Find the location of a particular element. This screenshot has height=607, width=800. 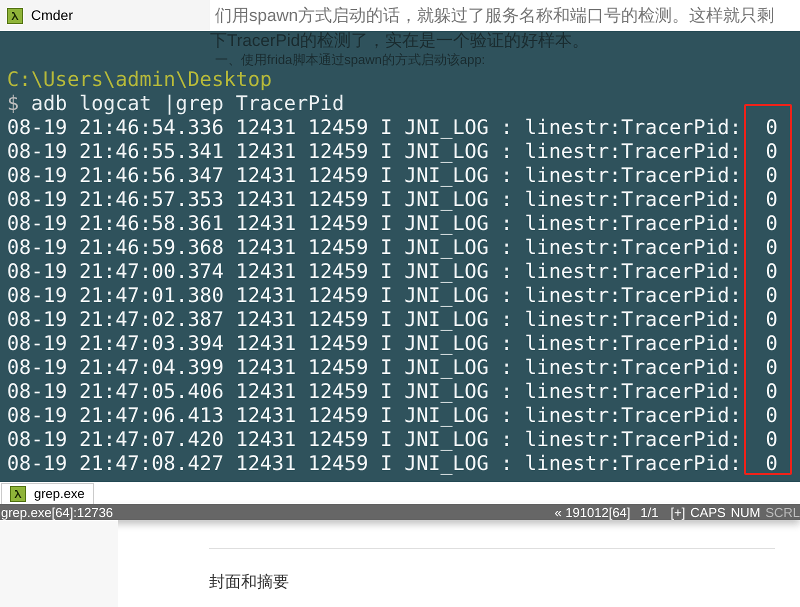

prompt-symbol: $ is located at coordinates (13, 103).